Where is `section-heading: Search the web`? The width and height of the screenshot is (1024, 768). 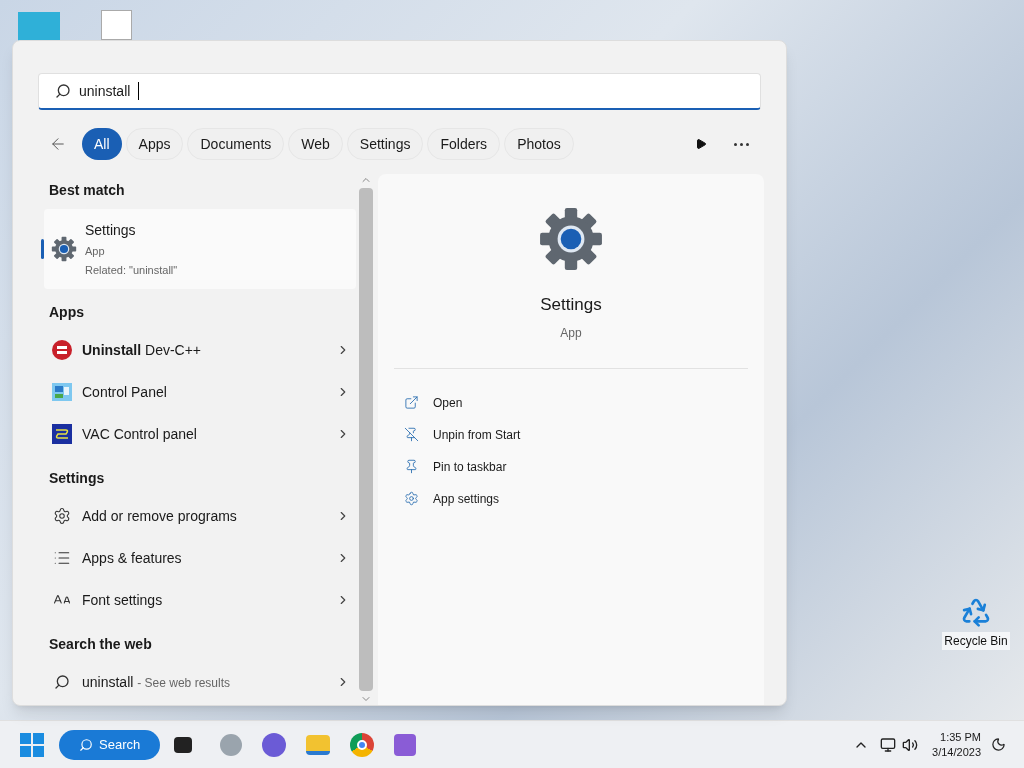
section-heading: Search the web is located at coordinates (101, 644).